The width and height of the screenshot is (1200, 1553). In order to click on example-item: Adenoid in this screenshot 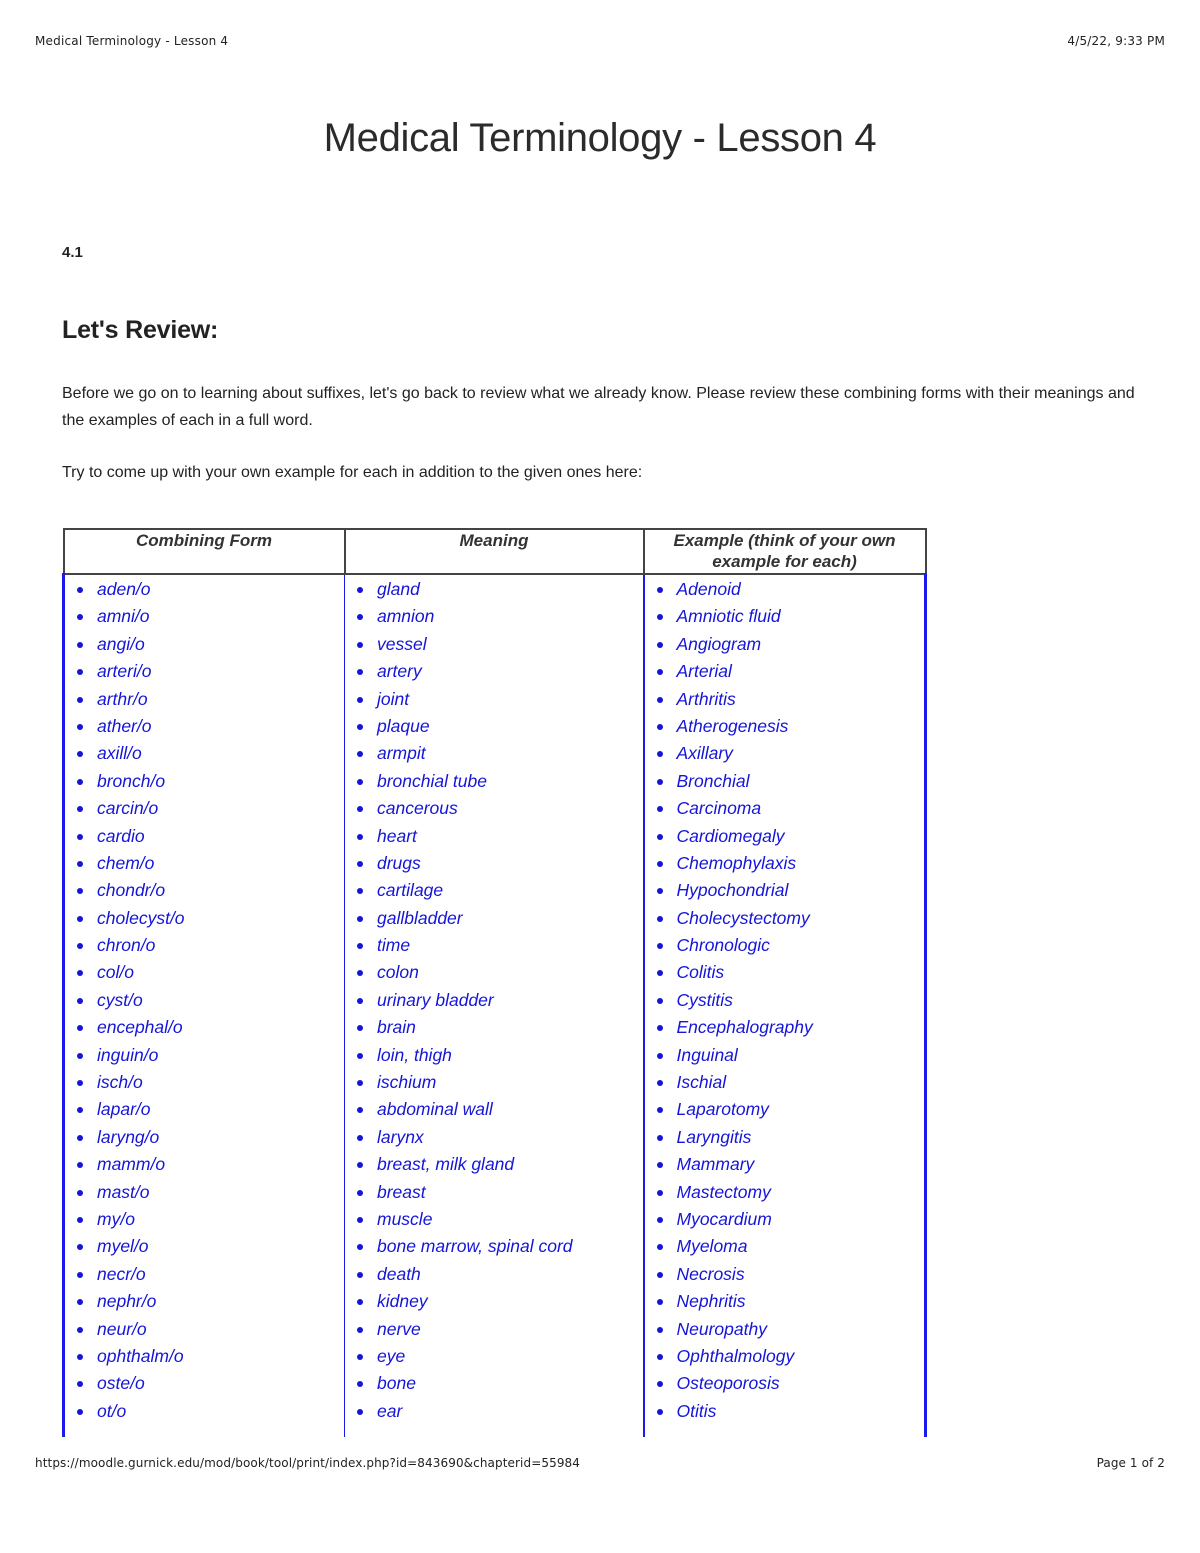, I will do `click(785, 589)`.